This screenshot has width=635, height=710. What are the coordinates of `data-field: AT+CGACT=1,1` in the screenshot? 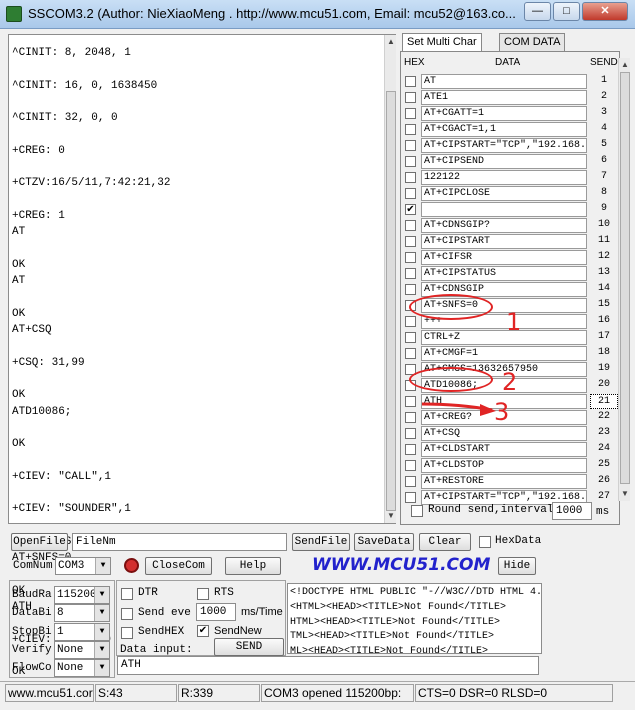 It's located at (504, 129).